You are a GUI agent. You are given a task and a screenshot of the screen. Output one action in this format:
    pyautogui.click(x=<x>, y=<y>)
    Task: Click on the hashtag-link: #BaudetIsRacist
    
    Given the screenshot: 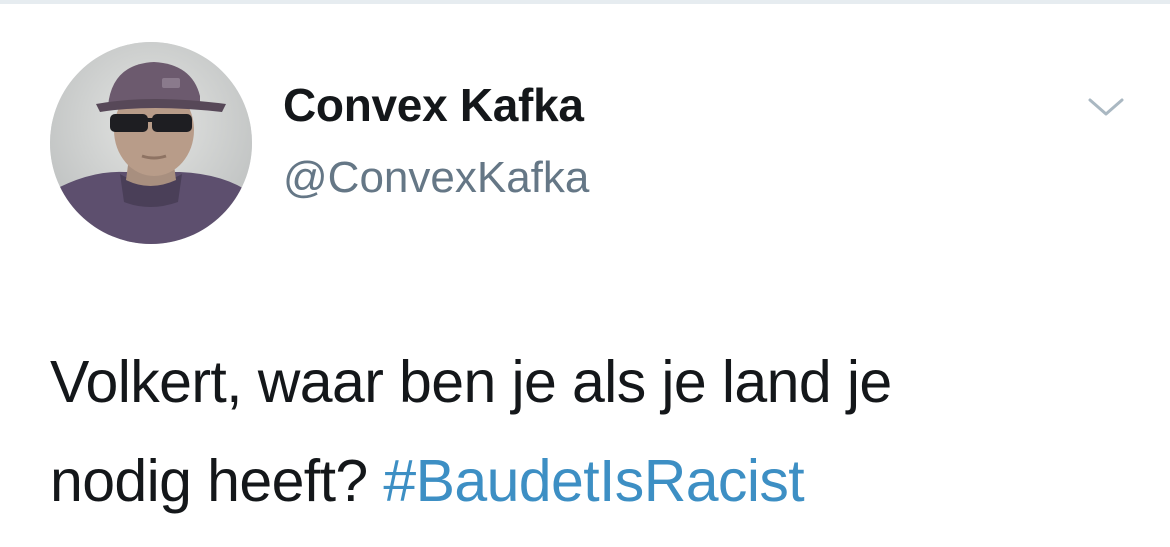 What is the action you would take?
    pyautogui.click(x=593, y=481)
    